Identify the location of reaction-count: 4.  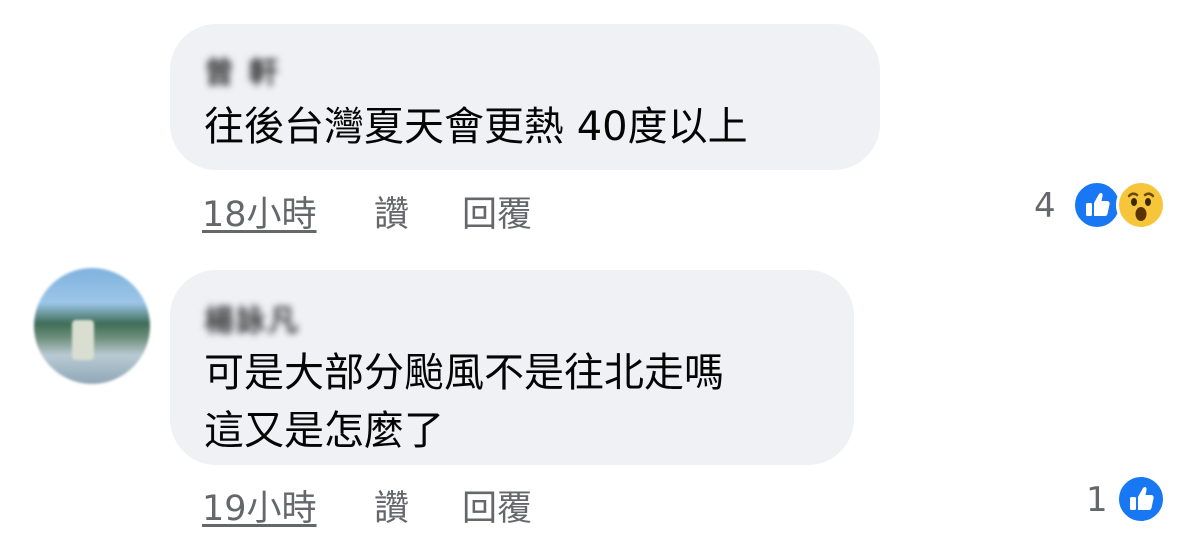
(1045, 206).